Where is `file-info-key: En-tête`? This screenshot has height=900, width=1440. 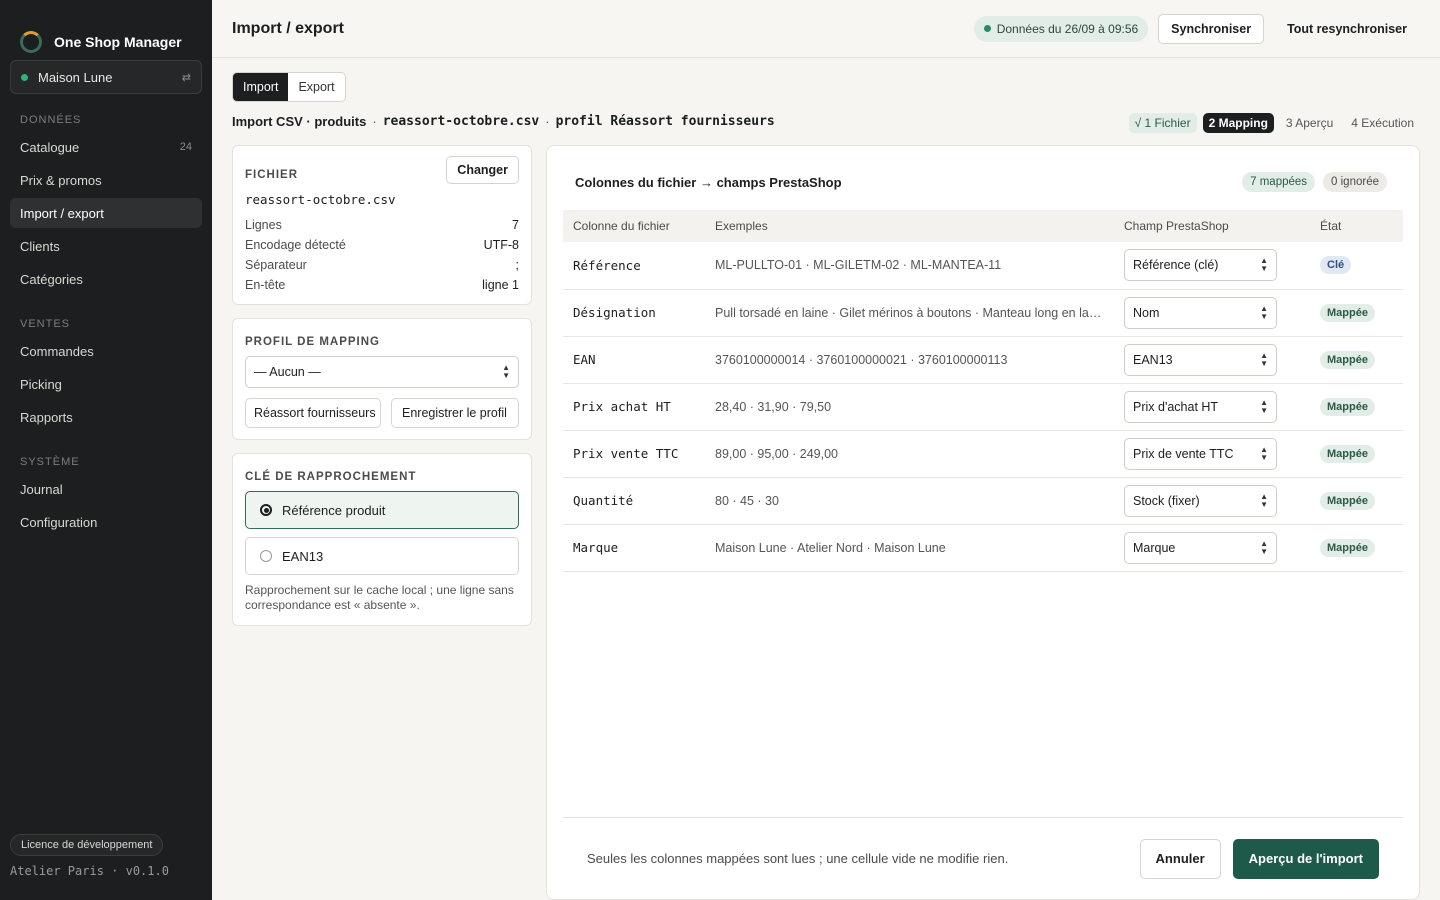 file-info-key: En-tête is located at coordinates (265, 285).